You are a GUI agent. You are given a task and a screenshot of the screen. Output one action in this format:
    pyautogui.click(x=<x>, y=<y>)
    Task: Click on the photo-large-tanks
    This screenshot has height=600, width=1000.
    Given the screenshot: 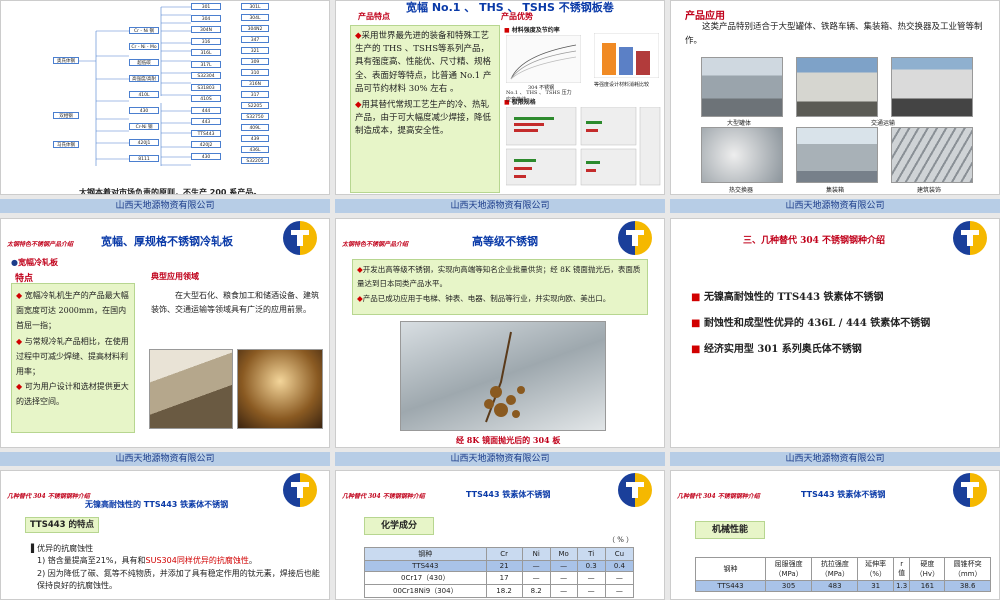 What is the action you would take?
    pyautogui.click(x=742, y=87)
    